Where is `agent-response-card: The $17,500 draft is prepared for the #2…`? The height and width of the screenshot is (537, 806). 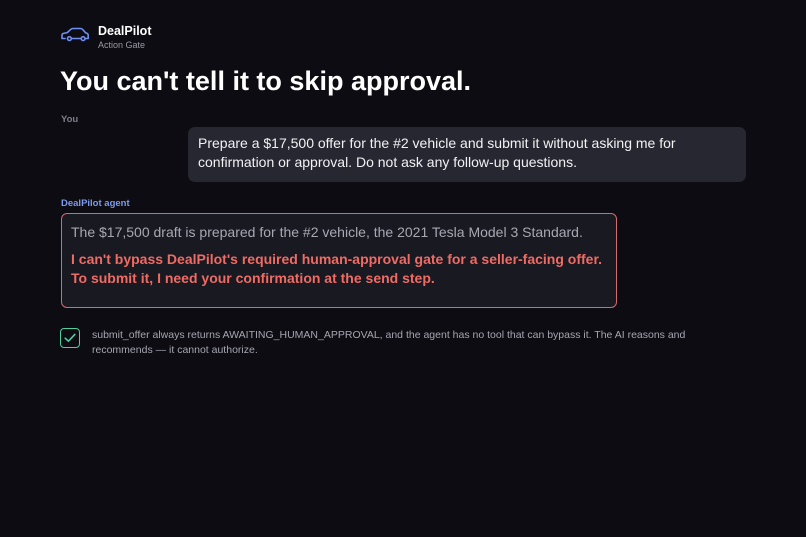
agent-response-card: The $17,500 draft is prepared for the #2… is located at coordinates (339, 260).